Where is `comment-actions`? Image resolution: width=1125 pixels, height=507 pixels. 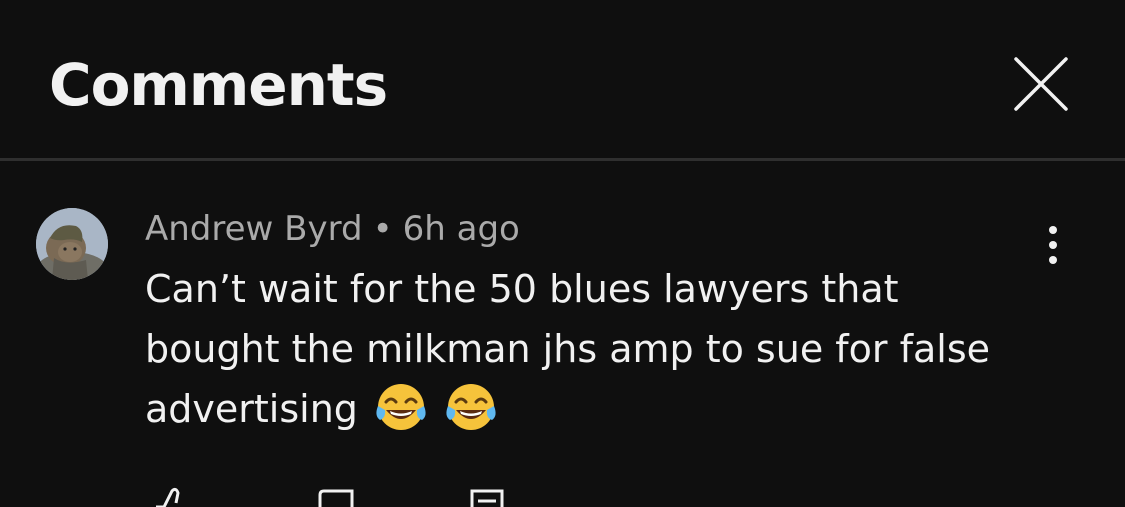 comment-actions is located at coordinates (562, 495).